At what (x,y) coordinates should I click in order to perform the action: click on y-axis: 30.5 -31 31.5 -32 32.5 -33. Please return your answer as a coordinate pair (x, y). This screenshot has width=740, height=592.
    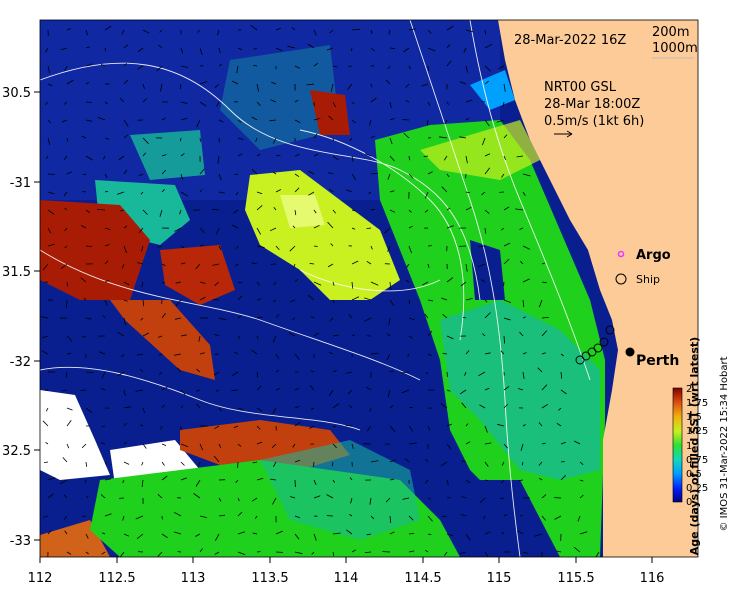
    Looking at the image, I should click on (21, 317).